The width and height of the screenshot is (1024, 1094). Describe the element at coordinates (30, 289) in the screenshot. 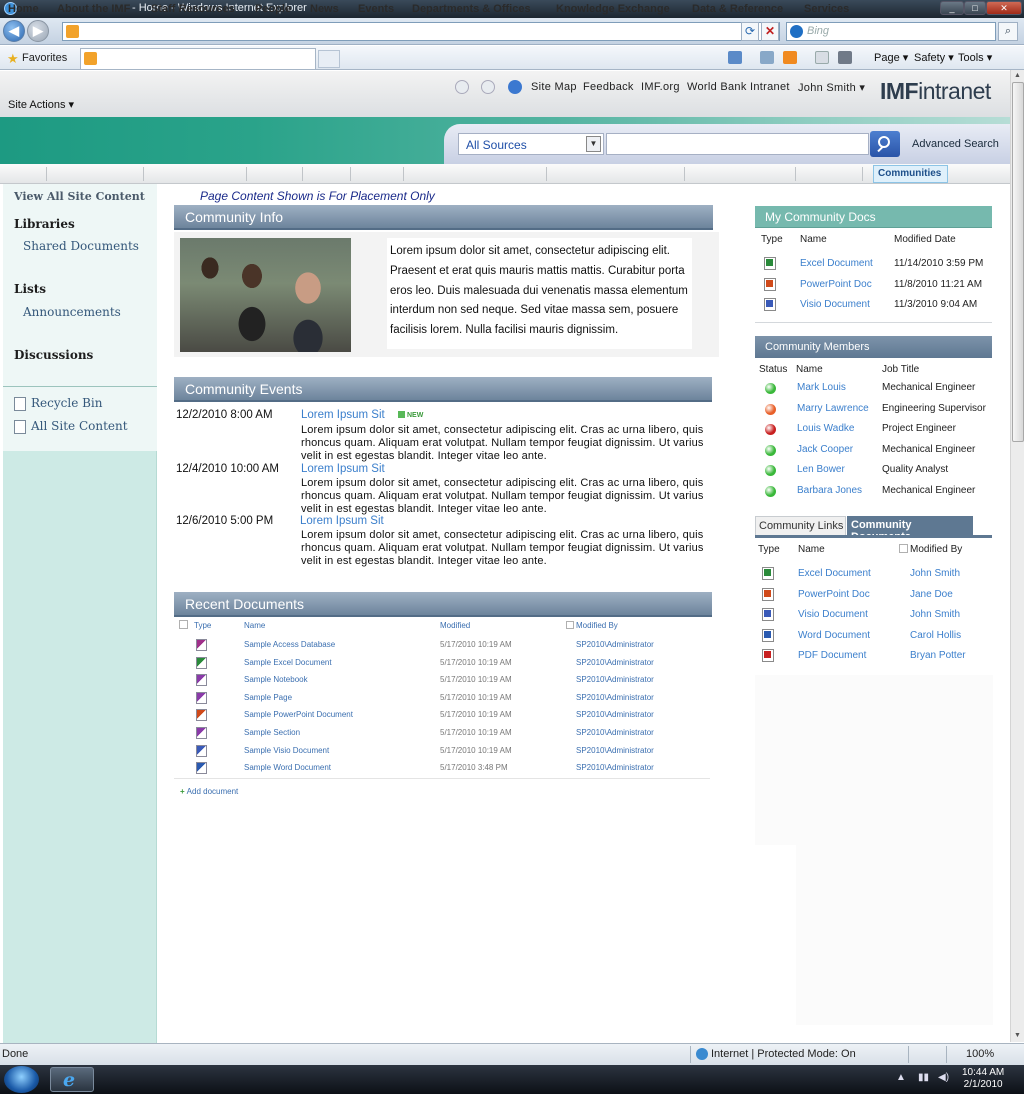

I see `lists-heading: Lists` at that location.